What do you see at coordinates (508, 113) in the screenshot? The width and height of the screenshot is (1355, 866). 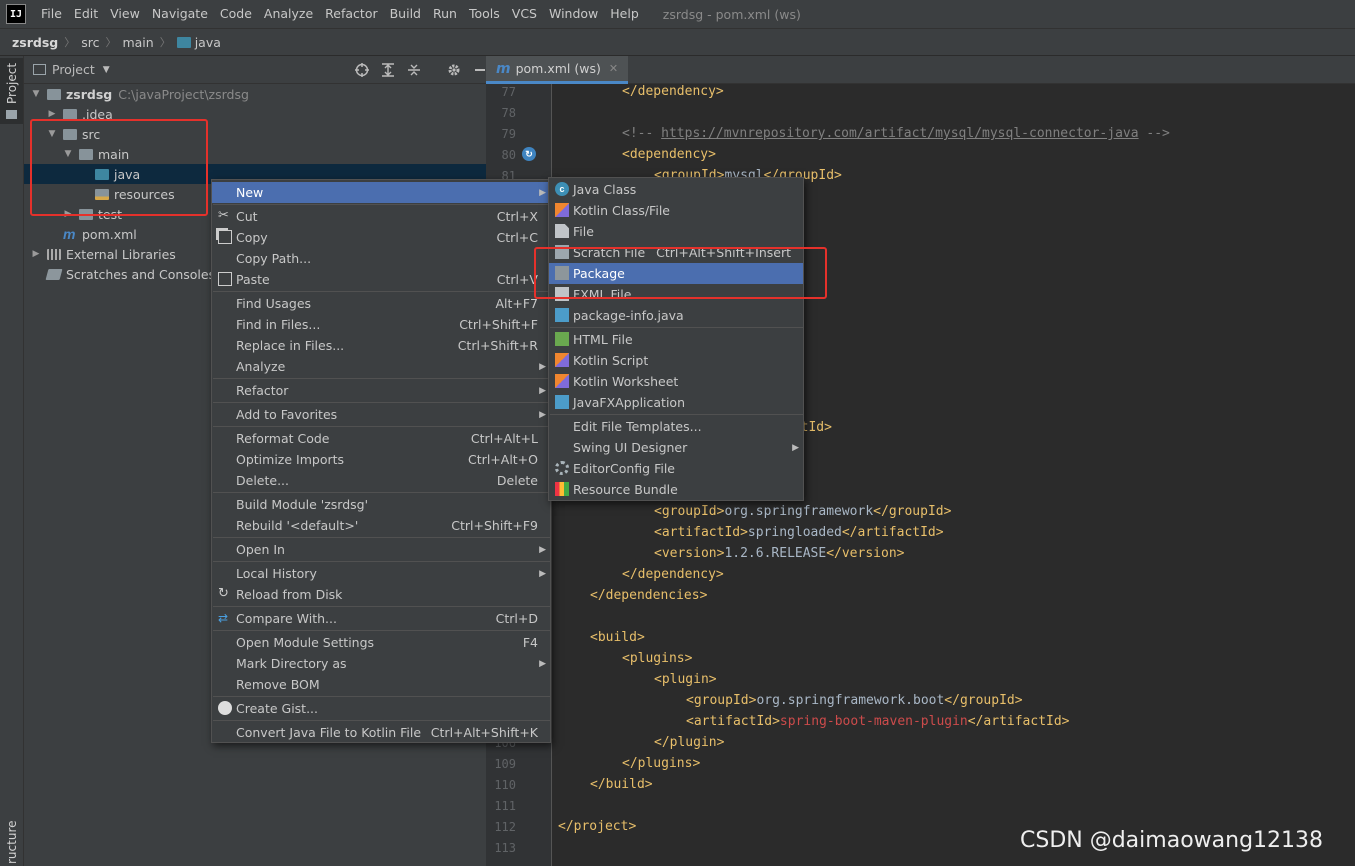 I see `line-number: 78` at bounding box center [508, 113].